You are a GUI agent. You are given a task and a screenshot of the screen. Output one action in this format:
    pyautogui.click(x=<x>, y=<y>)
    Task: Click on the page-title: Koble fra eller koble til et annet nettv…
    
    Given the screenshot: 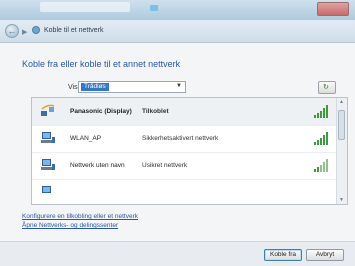 What is the action you would take?
    pyautogui.click(x=101, y=64)
    